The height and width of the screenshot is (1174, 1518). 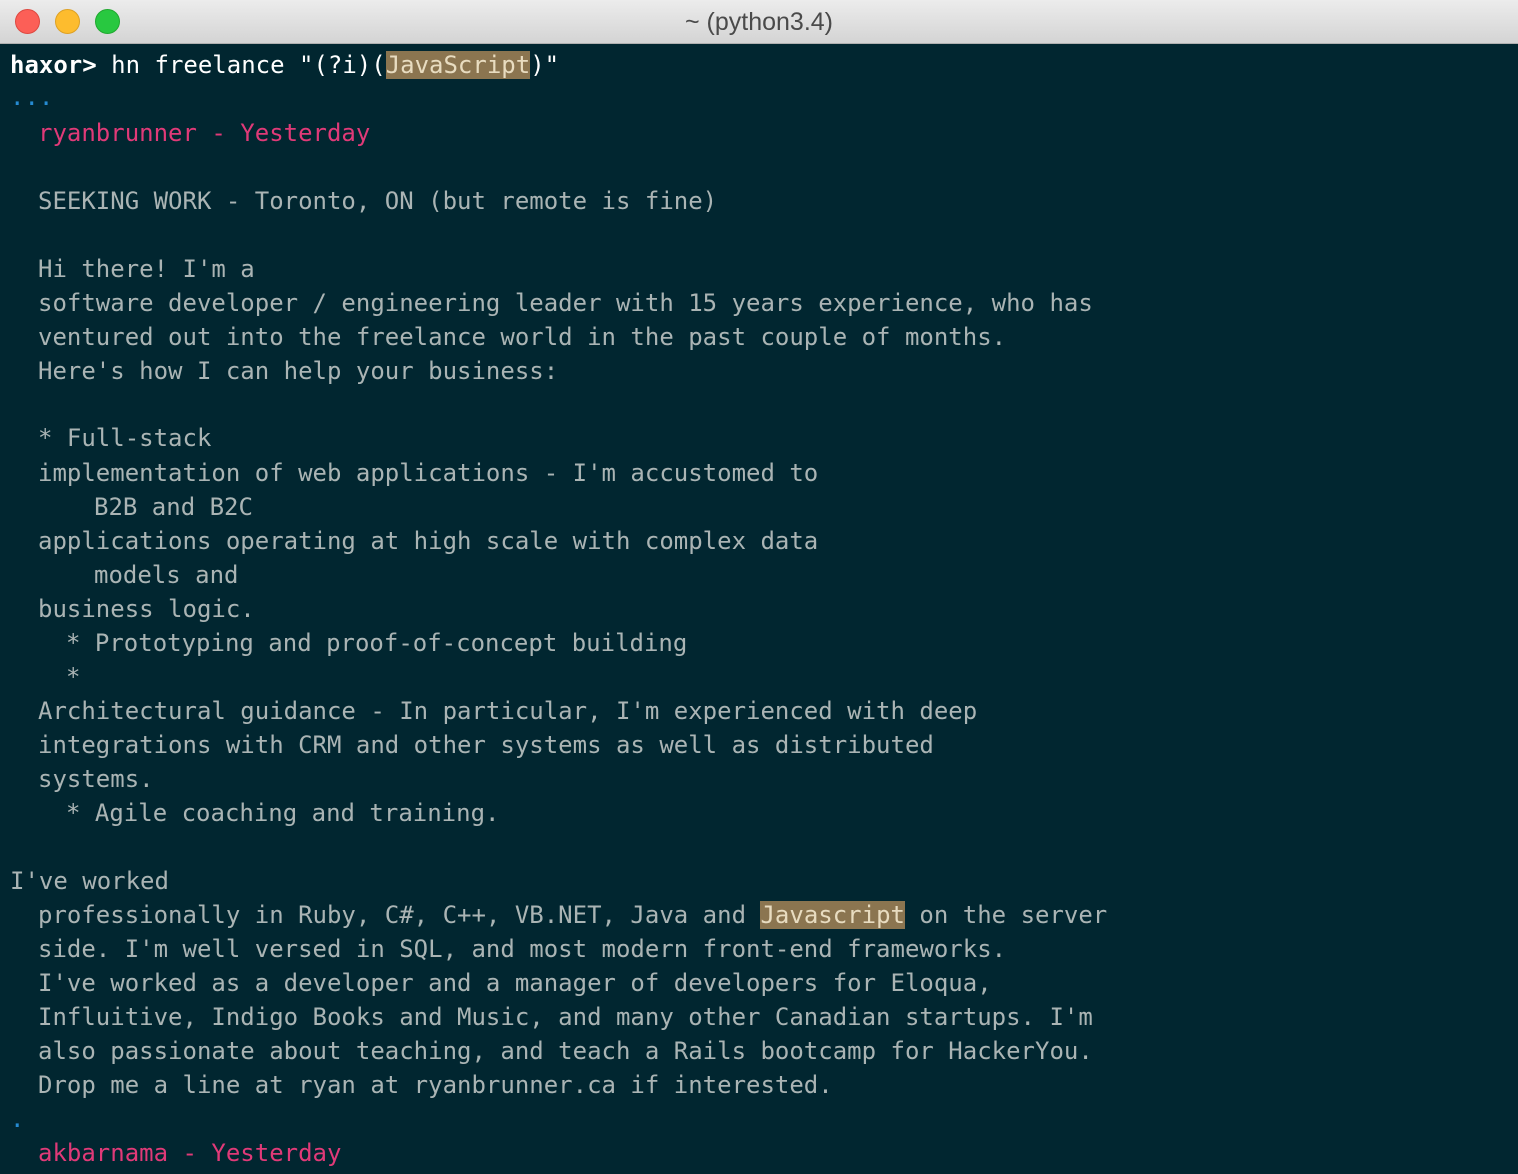 What do you see at coordinates (73, 677) in the screenshot?
I see `post-line: *` at bounding box center [73, 677].